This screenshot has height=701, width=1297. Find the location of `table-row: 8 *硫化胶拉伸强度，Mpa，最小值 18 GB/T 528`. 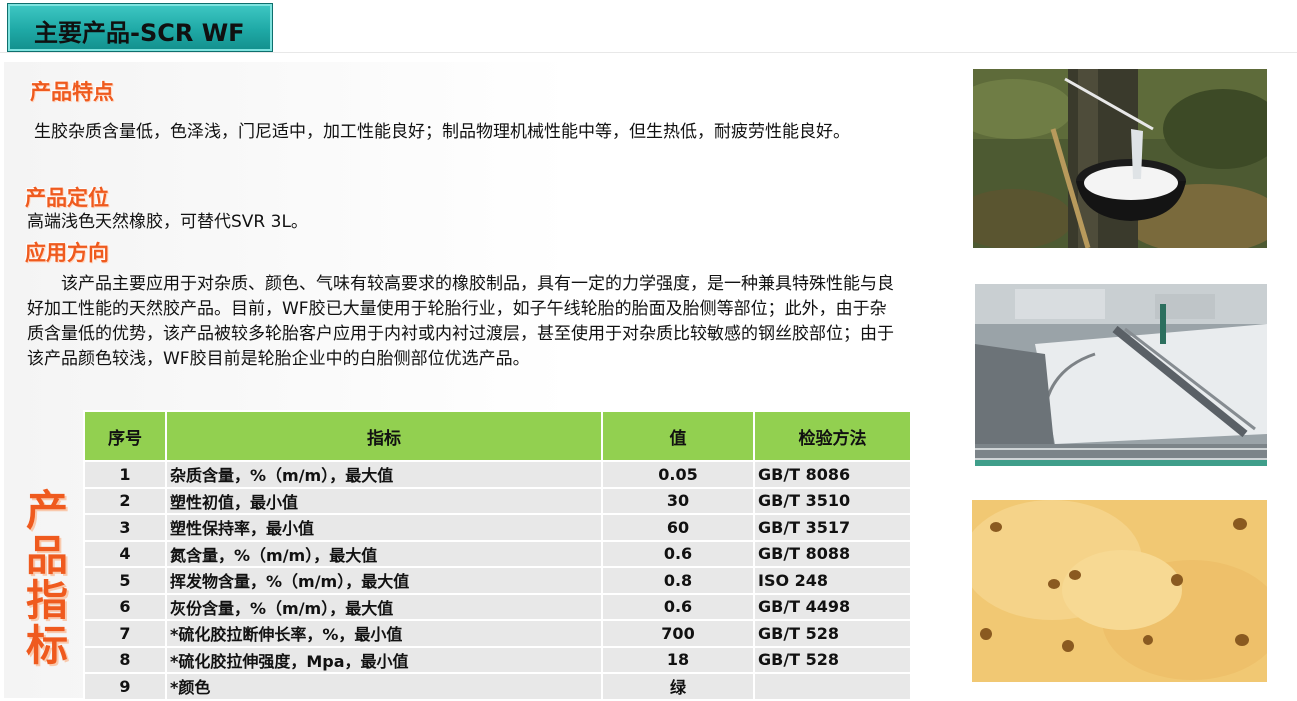

table-row: 8 *硫化胶拉伸强度，Mpa，最小值 18 GB/T 528 is located at coordinates (497, 659).